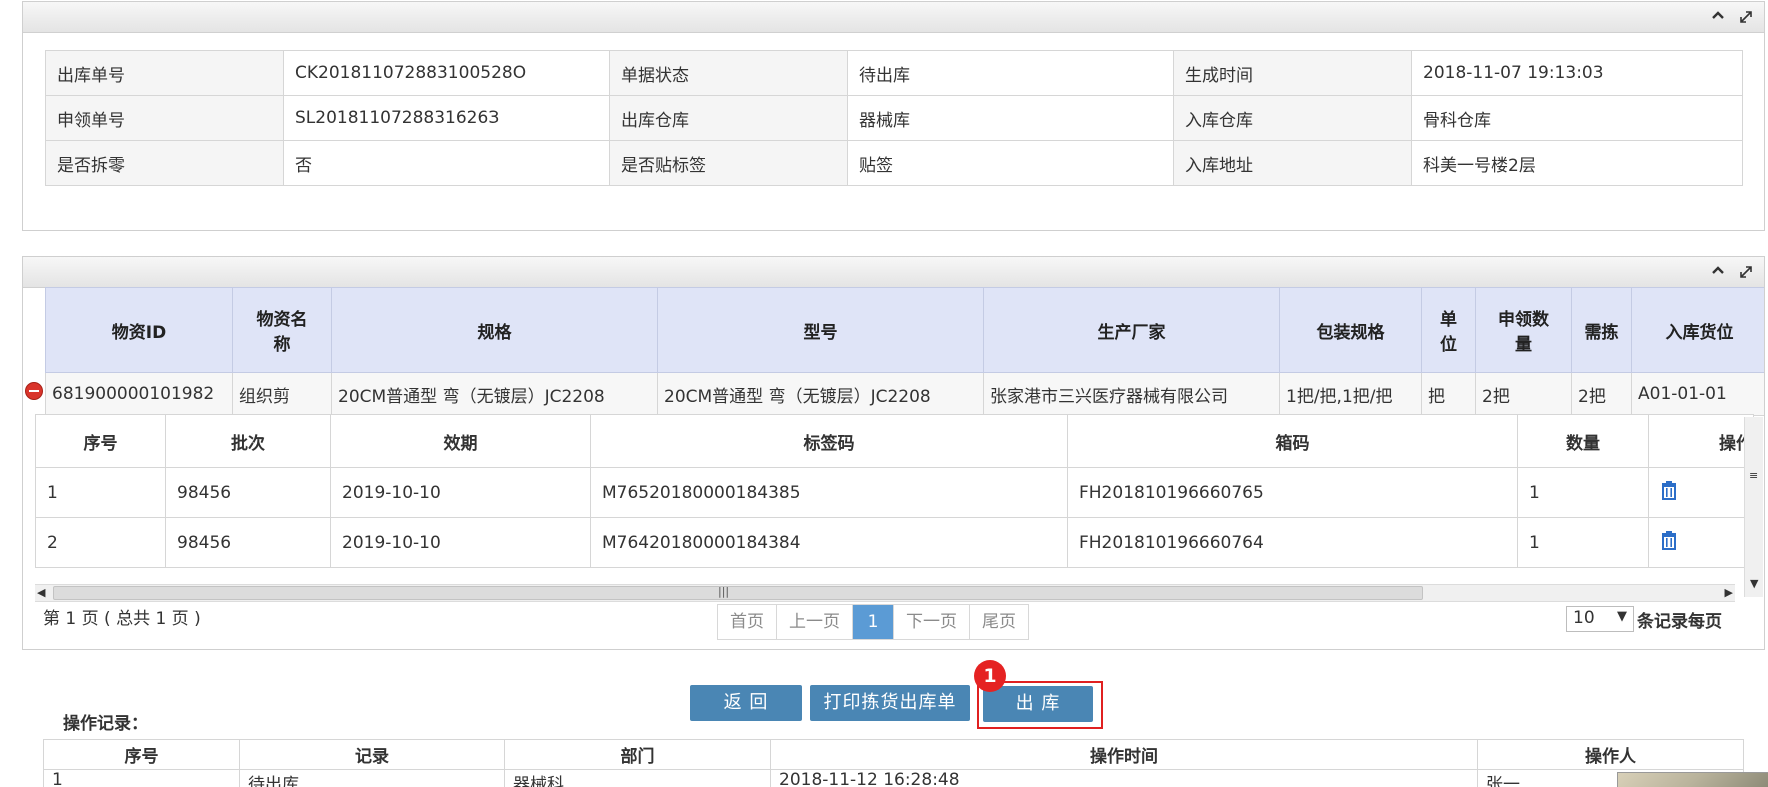 The width and height of the screenshot is (1768, 787). Describe the element at coordinates (141, 754) in the screenshot. I see `col-log-seq: 序号` at that location.